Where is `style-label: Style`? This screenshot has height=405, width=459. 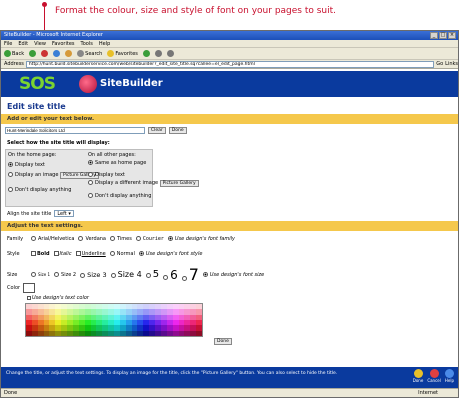
style-label: Style is located at coordinates (13, 254).